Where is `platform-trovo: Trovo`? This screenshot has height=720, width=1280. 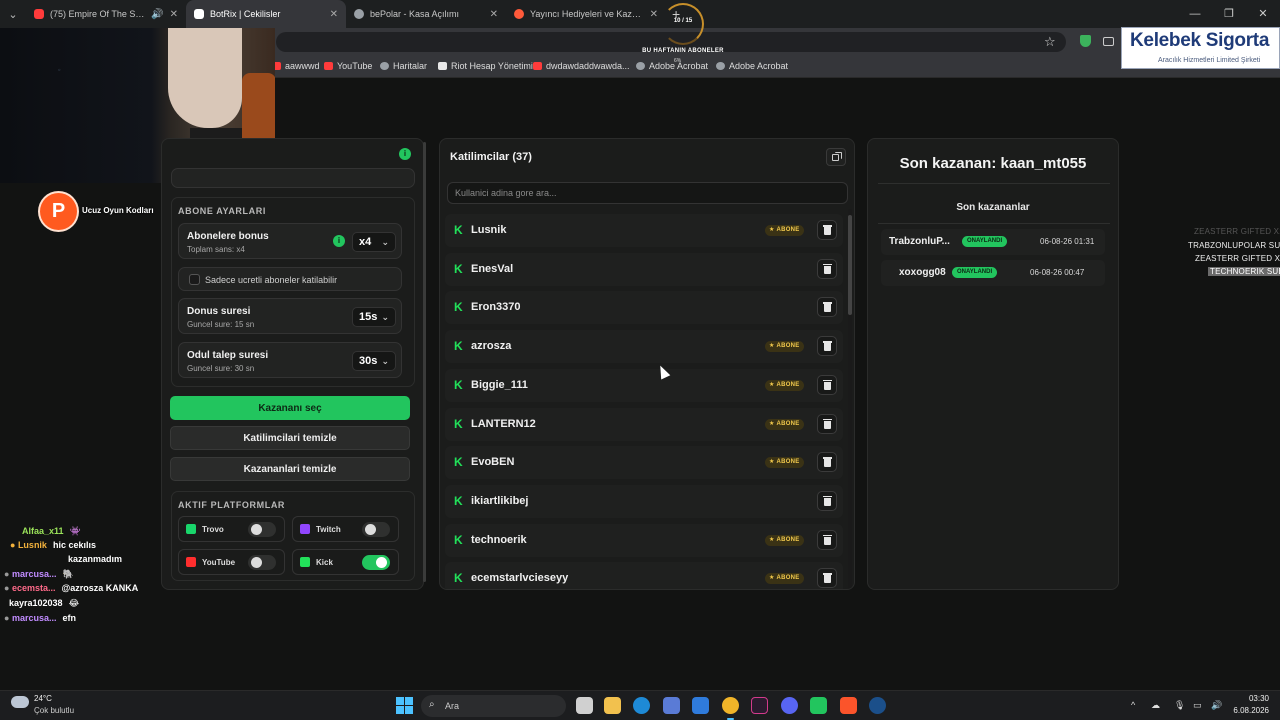
platform-trovo: Trovo is located at coordinates (231, 529).